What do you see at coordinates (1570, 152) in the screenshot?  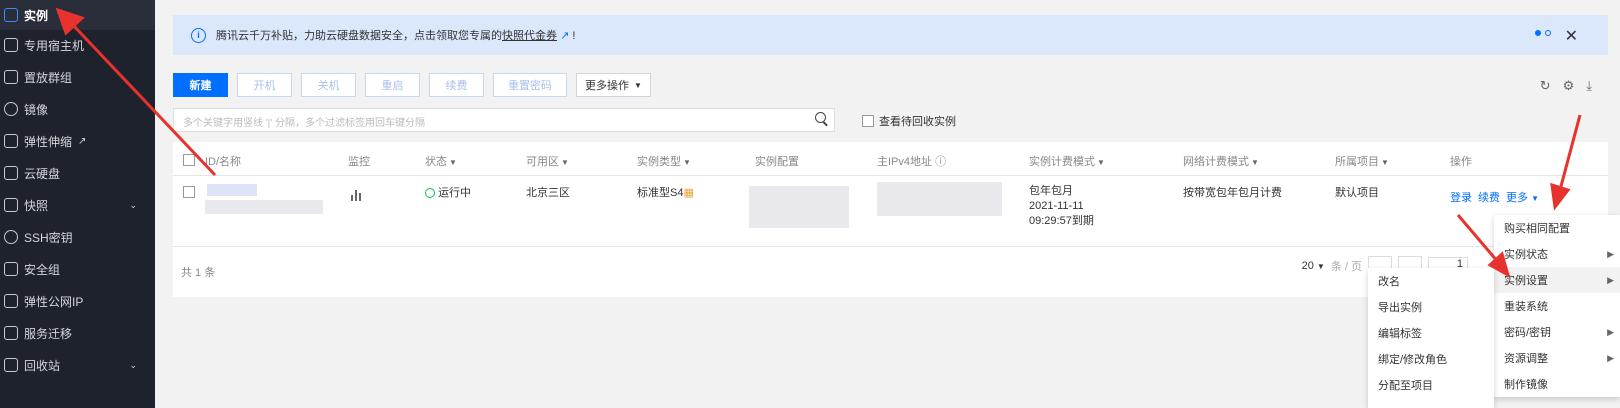 I see `arrow-to-more` at bounding box center [1570, 152].